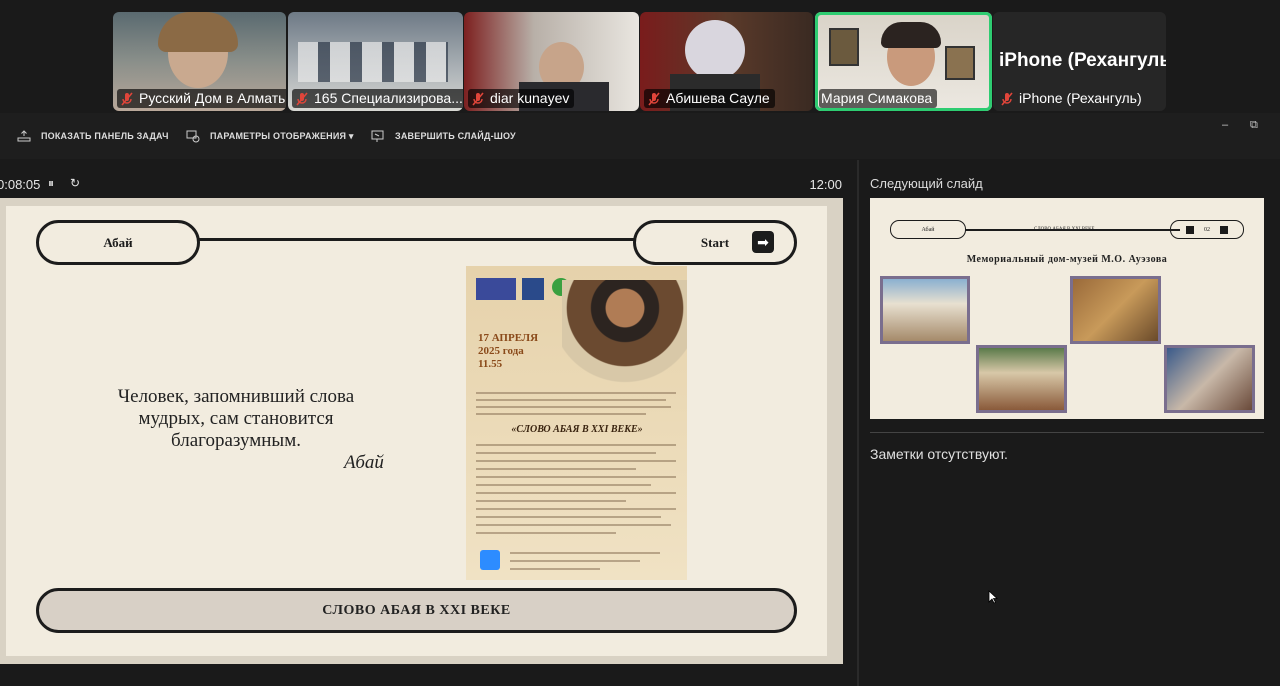 The height and width of the screenshot is (686, 1280). I want to click on university-logo, so click(496, 289).